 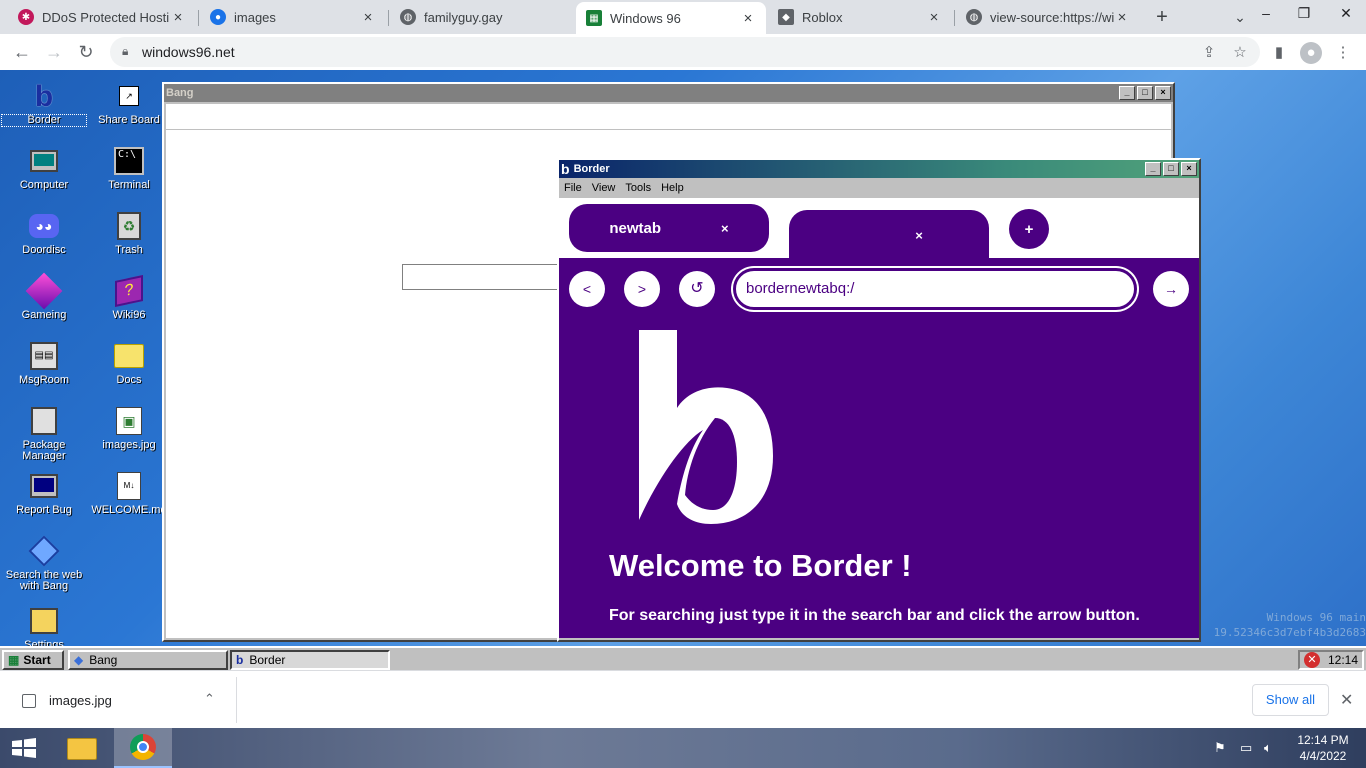 What do you see at coordinates (293, 17) in the screenshot?
I see `browser-tab: ● images ×` at bounding box center [293, 17].